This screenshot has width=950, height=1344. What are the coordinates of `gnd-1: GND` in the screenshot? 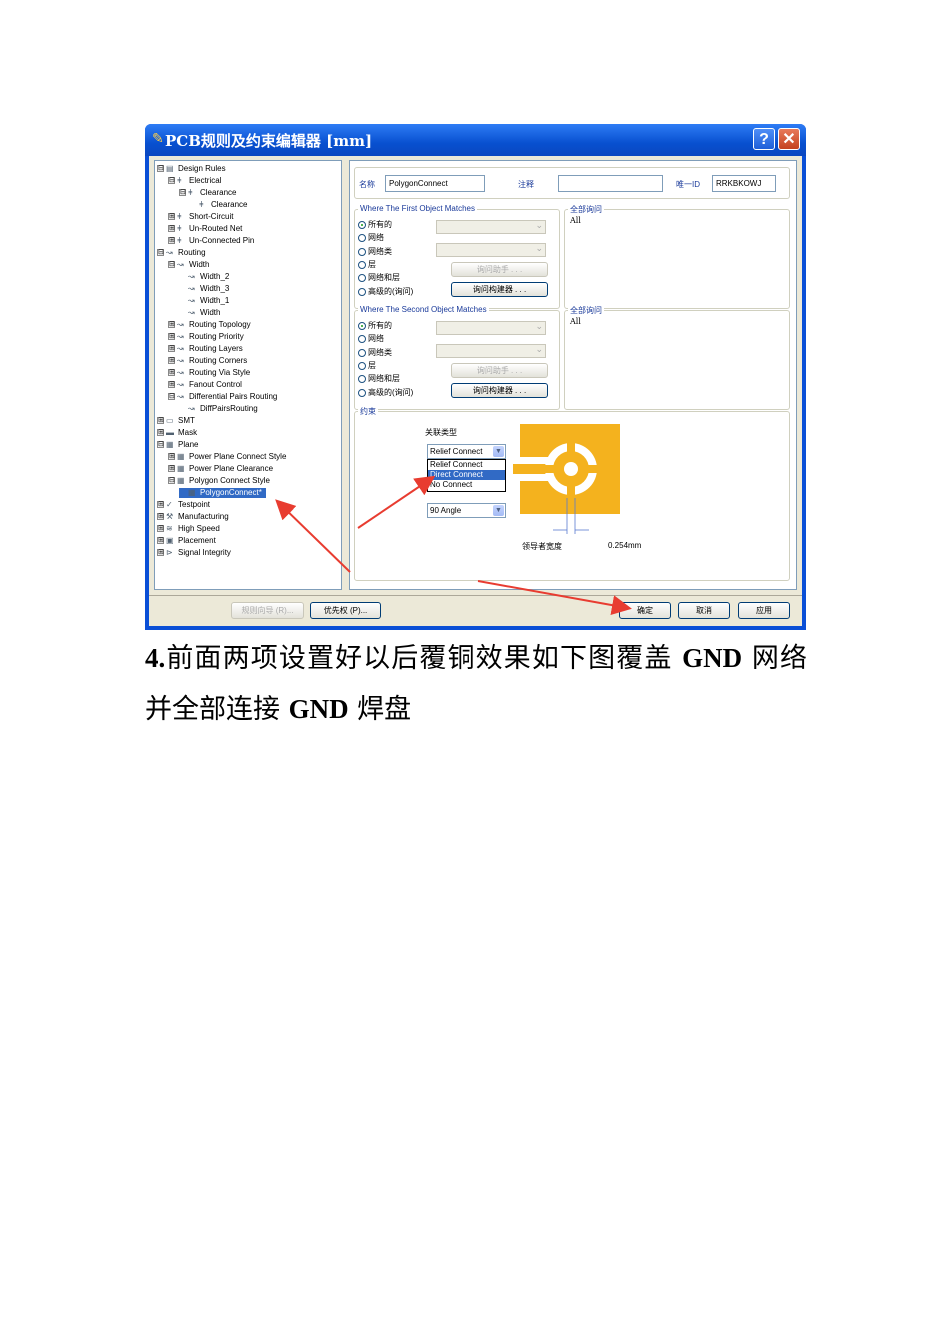 It's located at (712, 658).